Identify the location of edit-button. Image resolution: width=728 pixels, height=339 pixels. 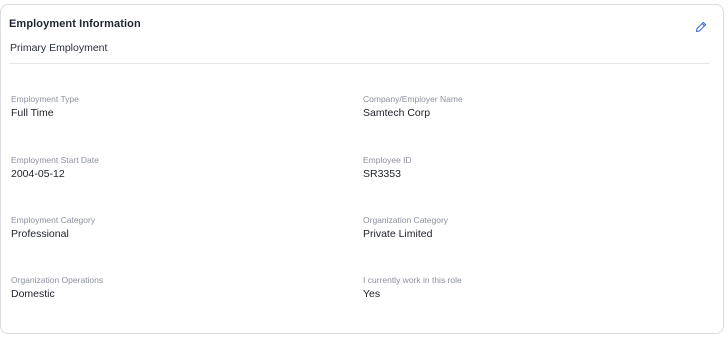
(701, 27).